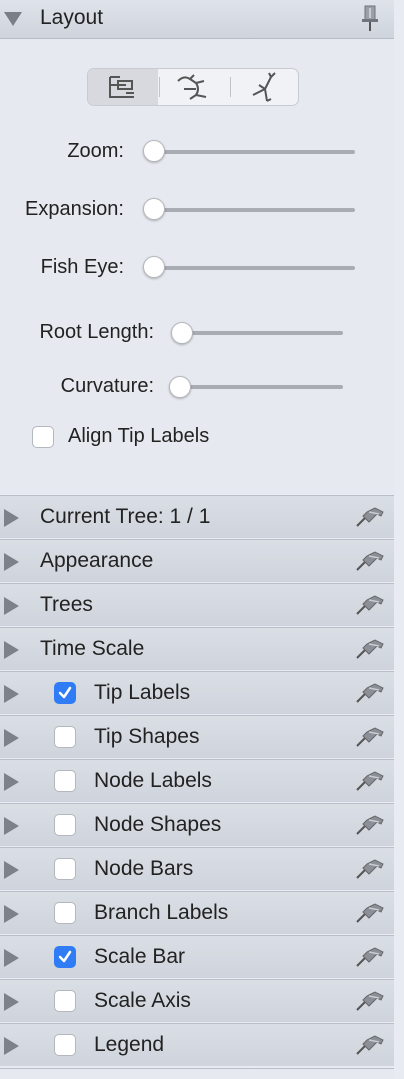 Image resolution: width=404 pixels, height=1079 pixels. Describe the element at coordinates (82, 267) in the screenshot. I see `fish-eye-label: Fish Eye:` at that location.